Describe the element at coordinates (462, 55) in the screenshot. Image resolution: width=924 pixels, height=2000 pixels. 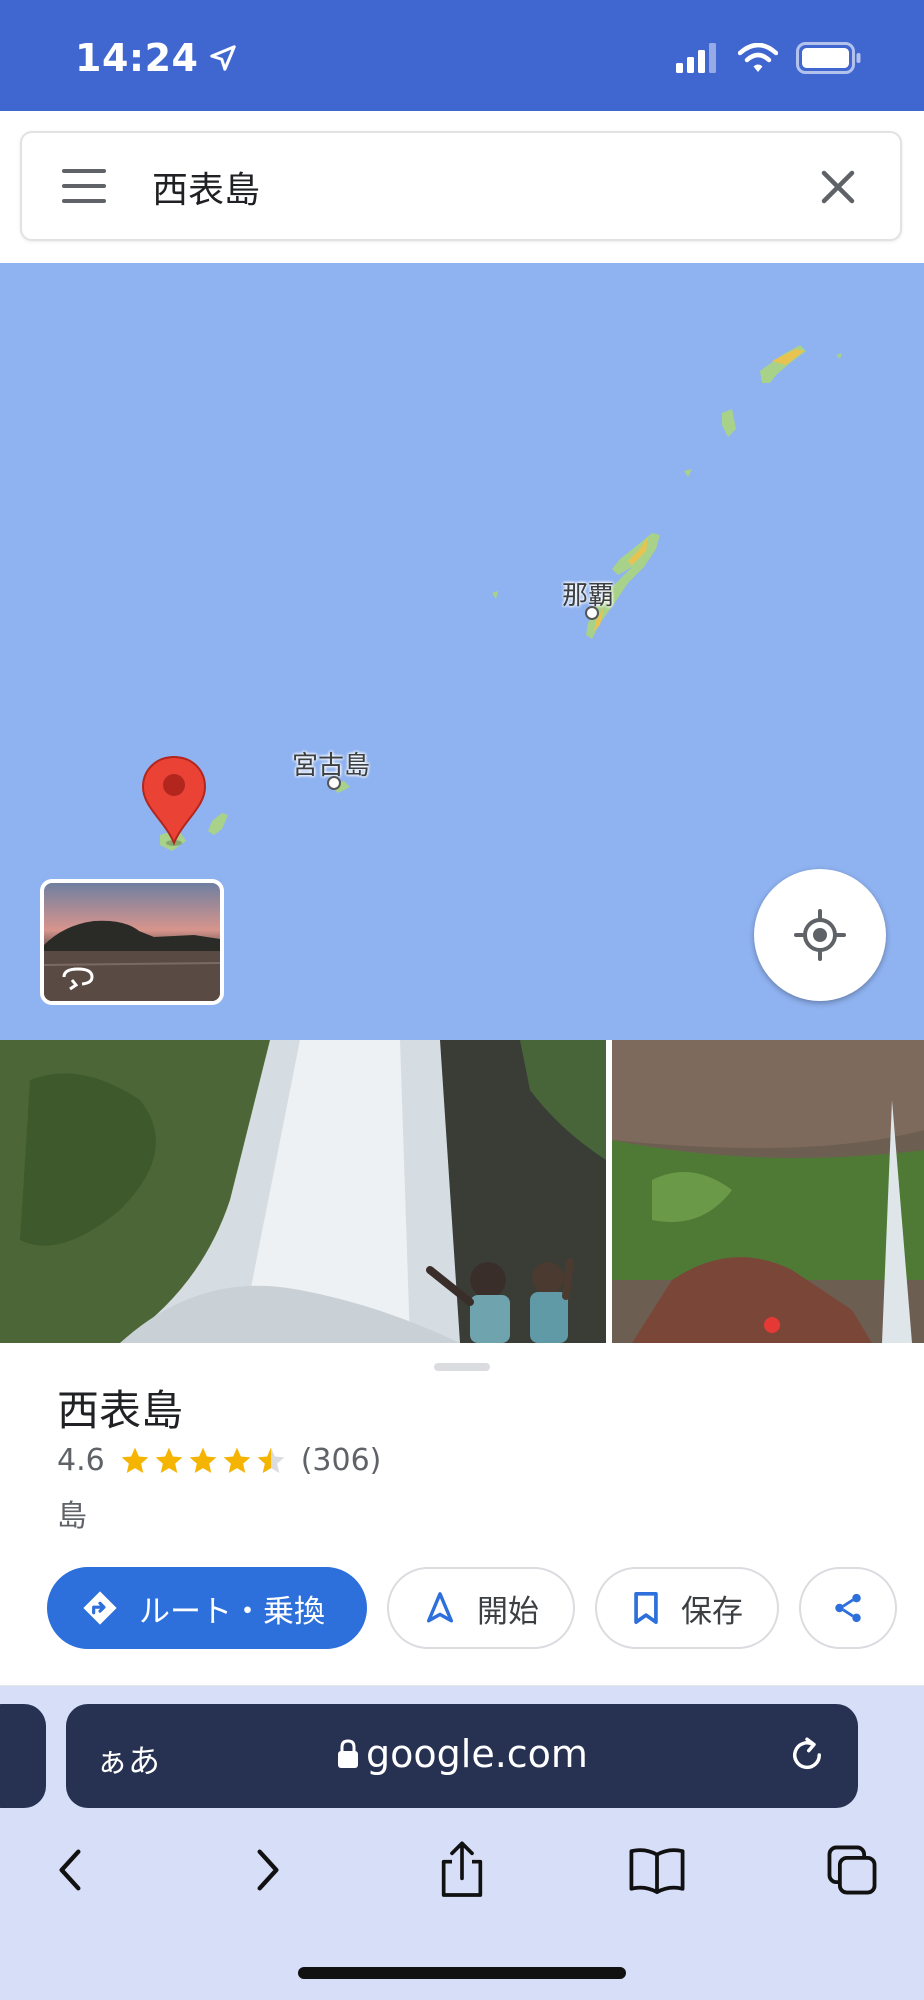
I see `status-bar: 14:24` at that location.